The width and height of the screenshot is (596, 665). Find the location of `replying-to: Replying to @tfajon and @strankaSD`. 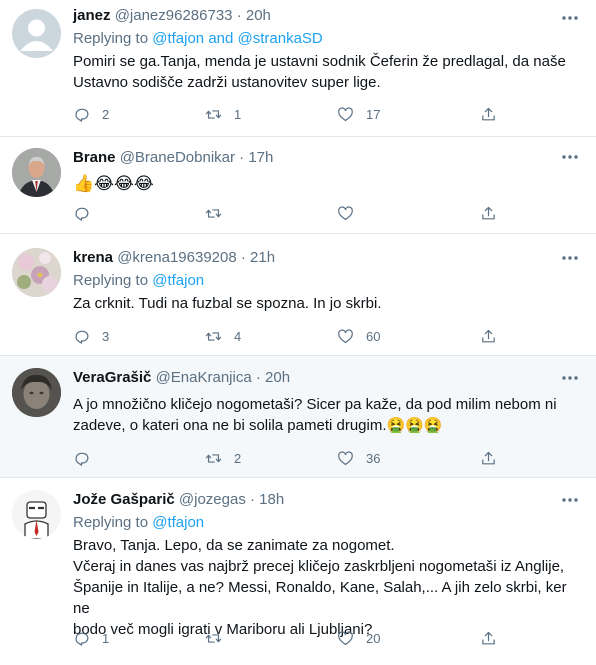

replying-to: Replying to @tfajon and @strankaSD is located at coordinates (327, 39).